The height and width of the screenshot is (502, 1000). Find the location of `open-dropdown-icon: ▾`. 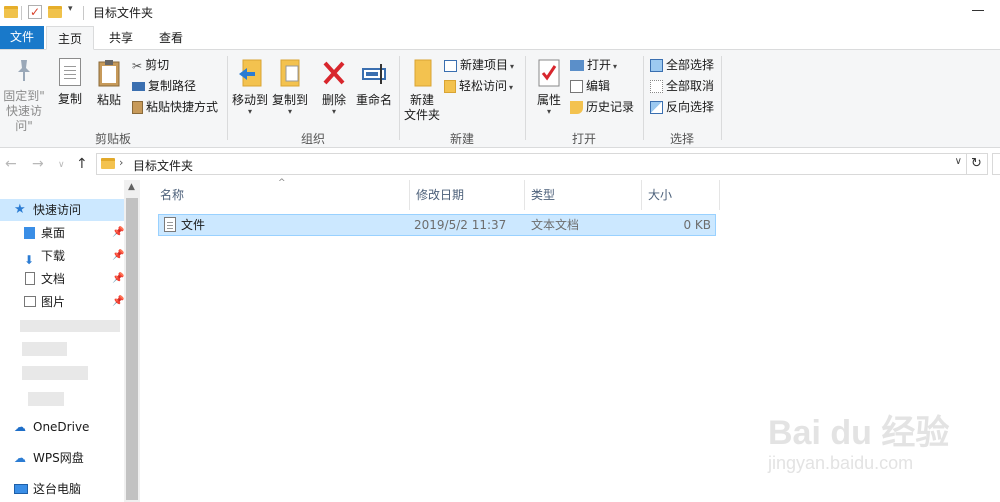

open-dropdown-icon: ▾ is located at coordinates (615, 66).